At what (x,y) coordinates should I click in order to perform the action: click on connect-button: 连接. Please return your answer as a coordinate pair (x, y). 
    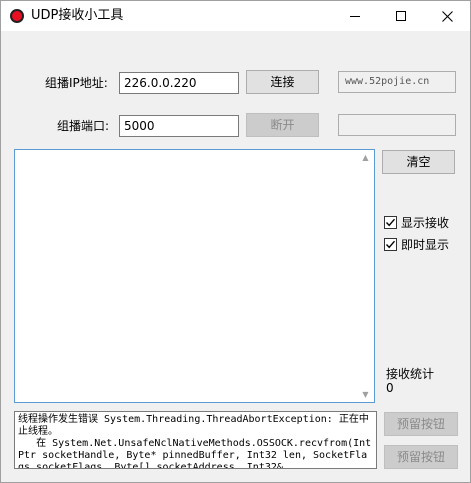
    Looking at the image, I should click on (282, 82).